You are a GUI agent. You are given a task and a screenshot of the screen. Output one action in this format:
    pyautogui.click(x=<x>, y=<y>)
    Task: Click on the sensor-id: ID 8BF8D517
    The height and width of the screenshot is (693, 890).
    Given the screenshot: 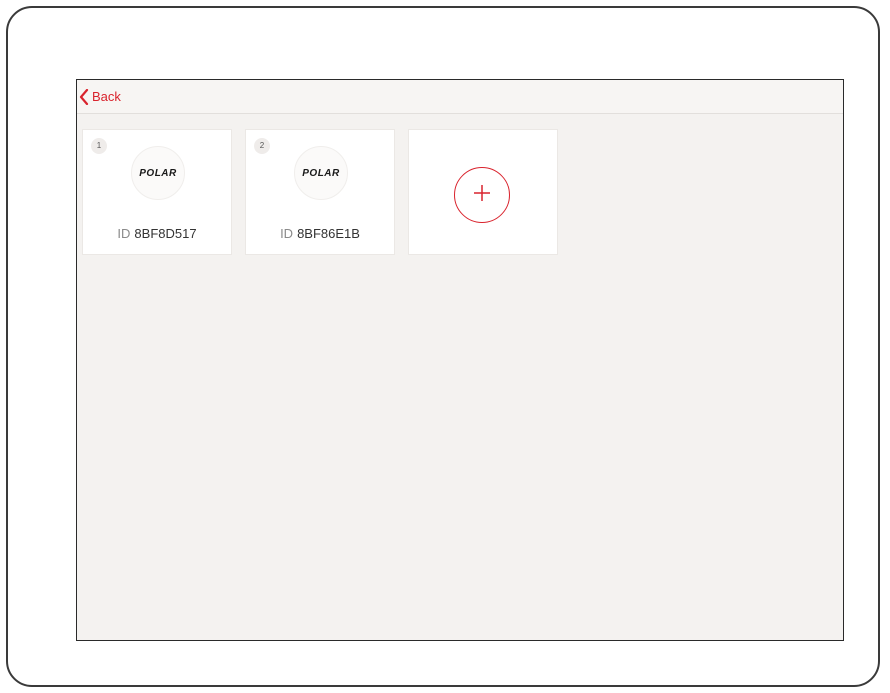 What is the action you would take?
    pyautogui.click(x=157, y=233)
    